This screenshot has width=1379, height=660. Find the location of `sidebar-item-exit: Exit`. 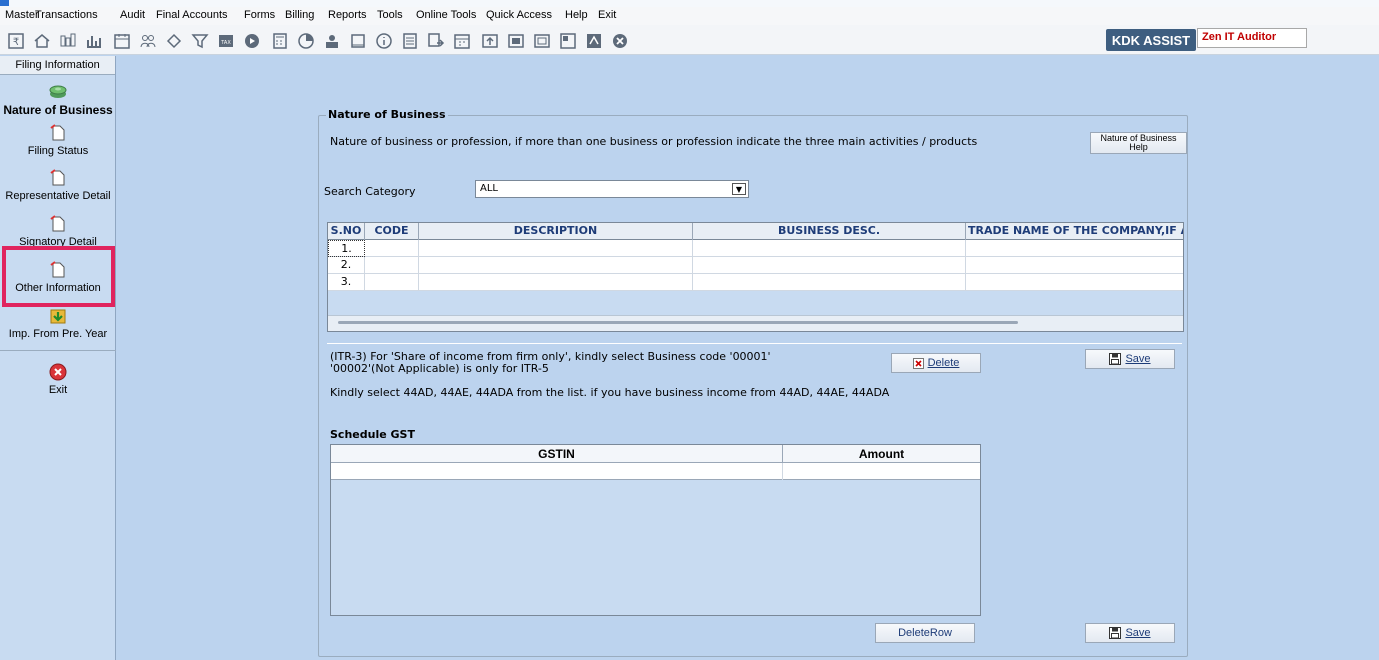

sidebar-item-exit: Exit is located at coordinates (58, 379).